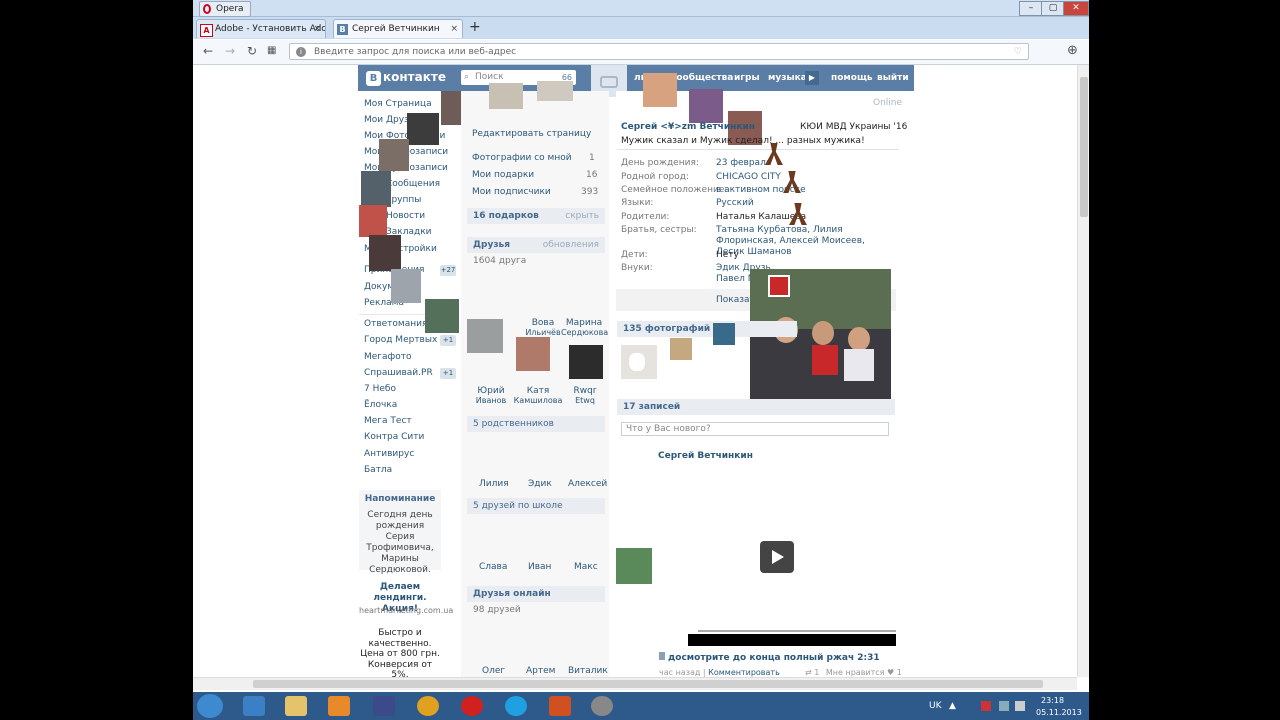 Image resolution: width=1280 pixels, height=720 pixels. Describe the element at coordinates (400, 340) in the screenshot. I see `app-item: Город Мертвых` at that location.